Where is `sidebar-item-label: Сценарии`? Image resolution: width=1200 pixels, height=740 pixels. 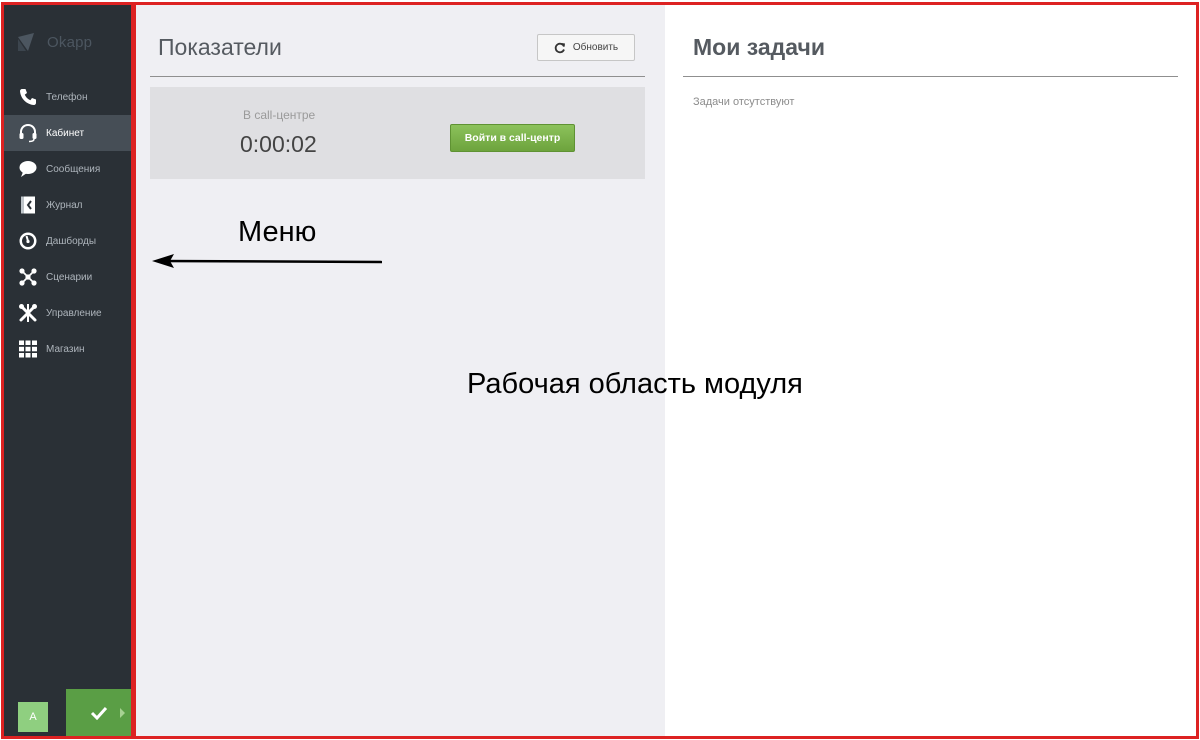
sidebar-item-label: Сценарии is located at coordinates (69, 277).